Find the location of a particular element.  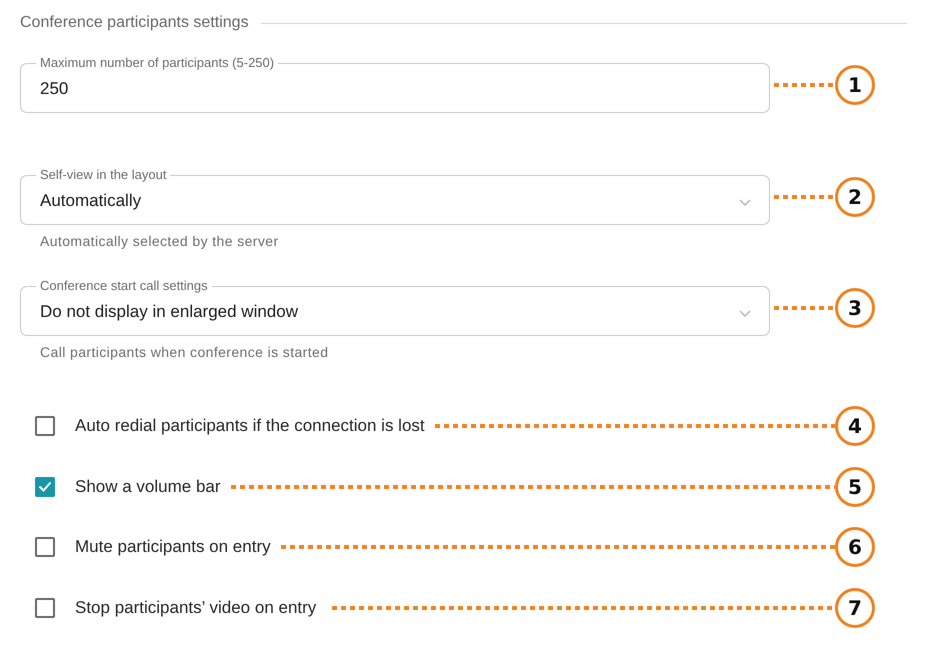

number-field: Maximum number of participants (5-250) 250 is located at coordinates (395, 84).